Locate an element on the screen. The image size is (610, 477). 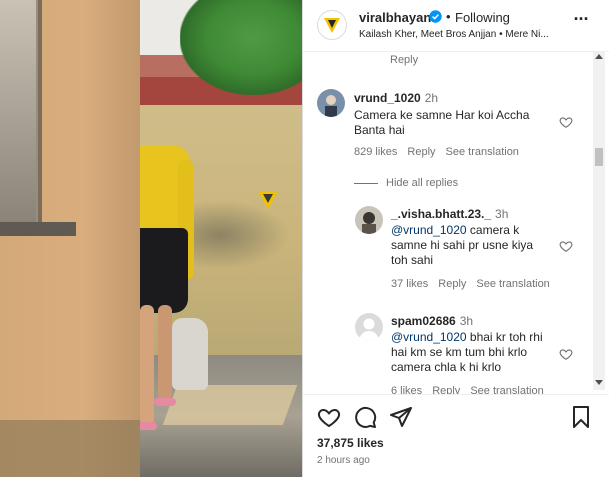
share-icon is located at coordinates (401, 417).